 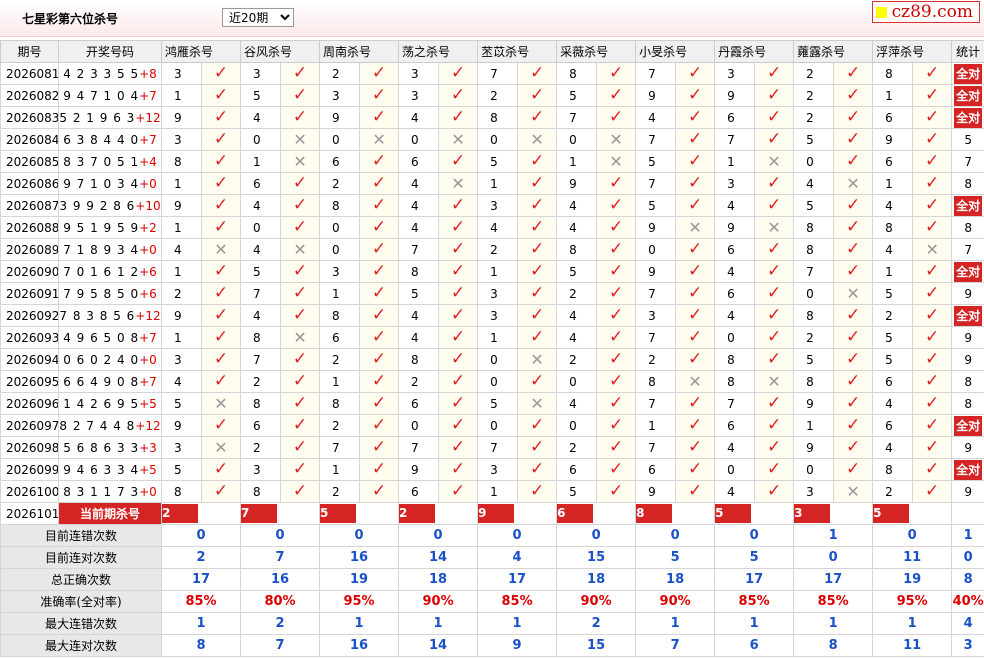 I want to click on all-right-badge: 全对, so click(x=968, y=315).